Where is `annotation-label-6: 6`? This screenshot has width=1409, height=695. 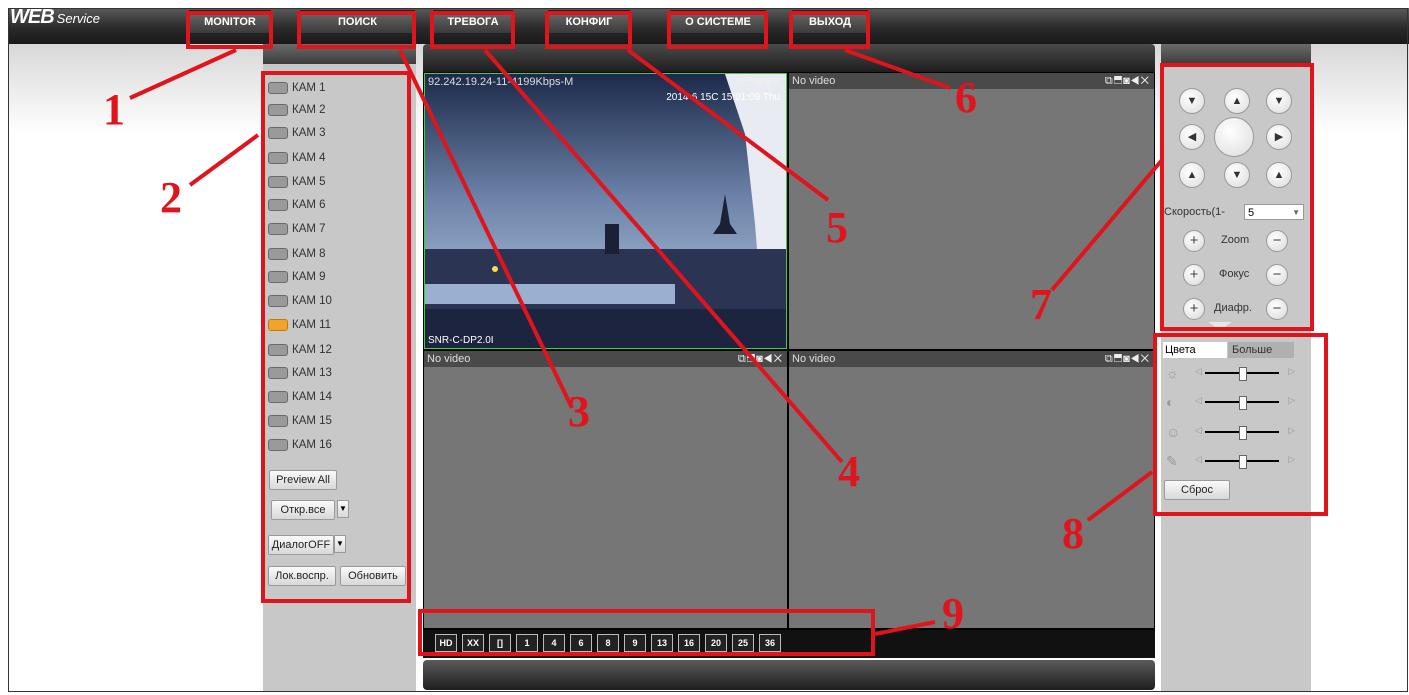 annotation-label-6: 6 is located at coordinates (966, 97).